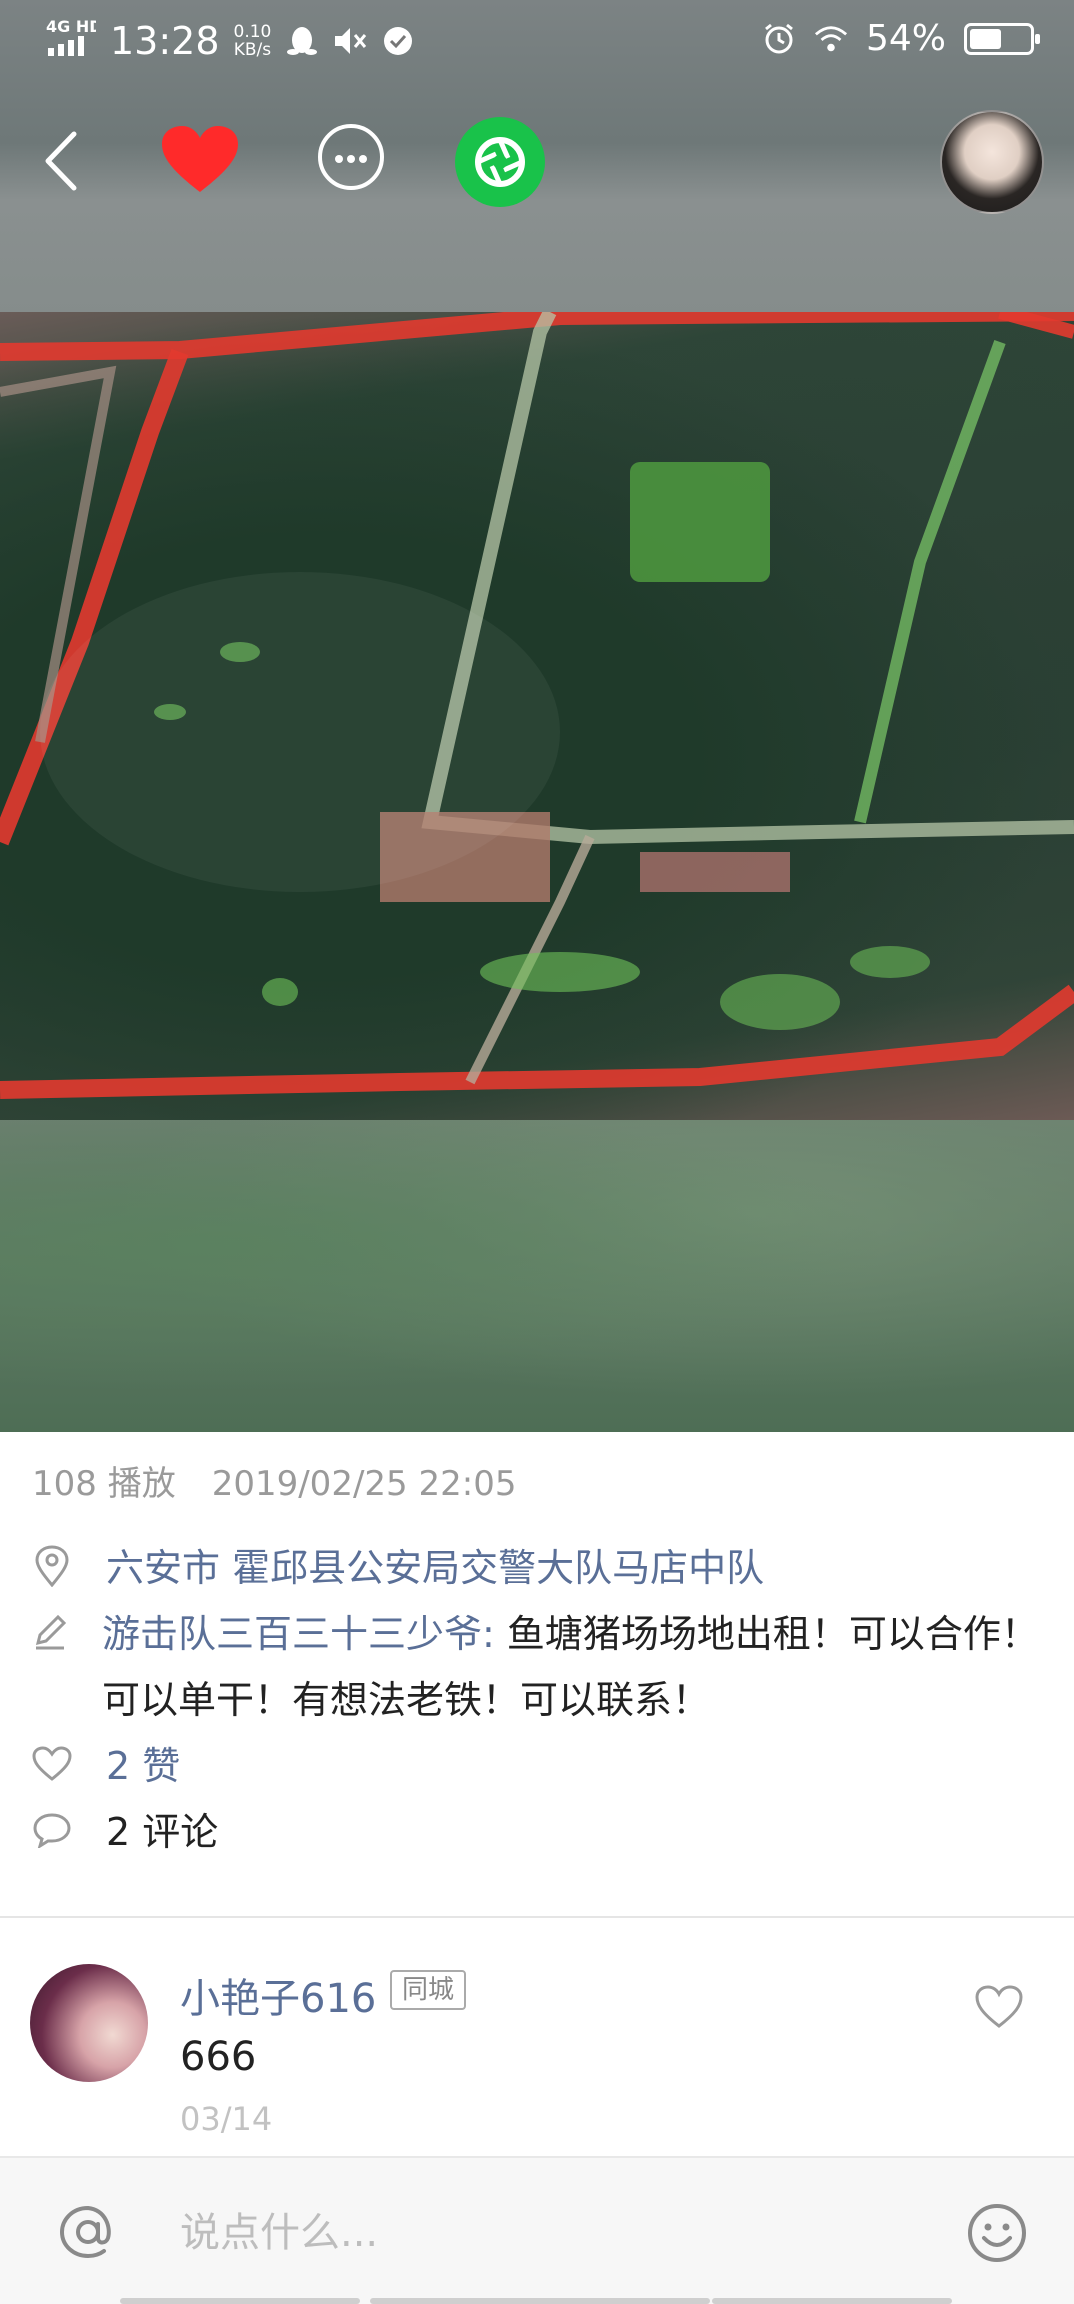 Image resolution: width=1074 pixels, height=2304 pixels. I want to click on comment-input-bar, so click(537, 2230).